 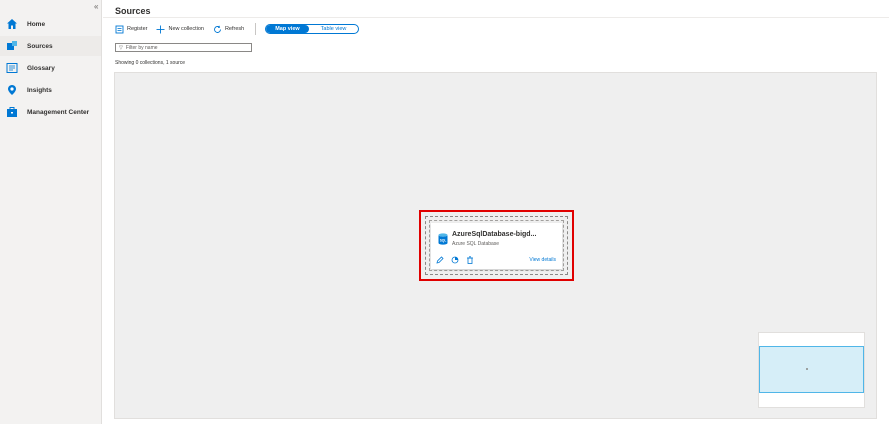 I want to click on sources-icon, so click(x=12, y=46).